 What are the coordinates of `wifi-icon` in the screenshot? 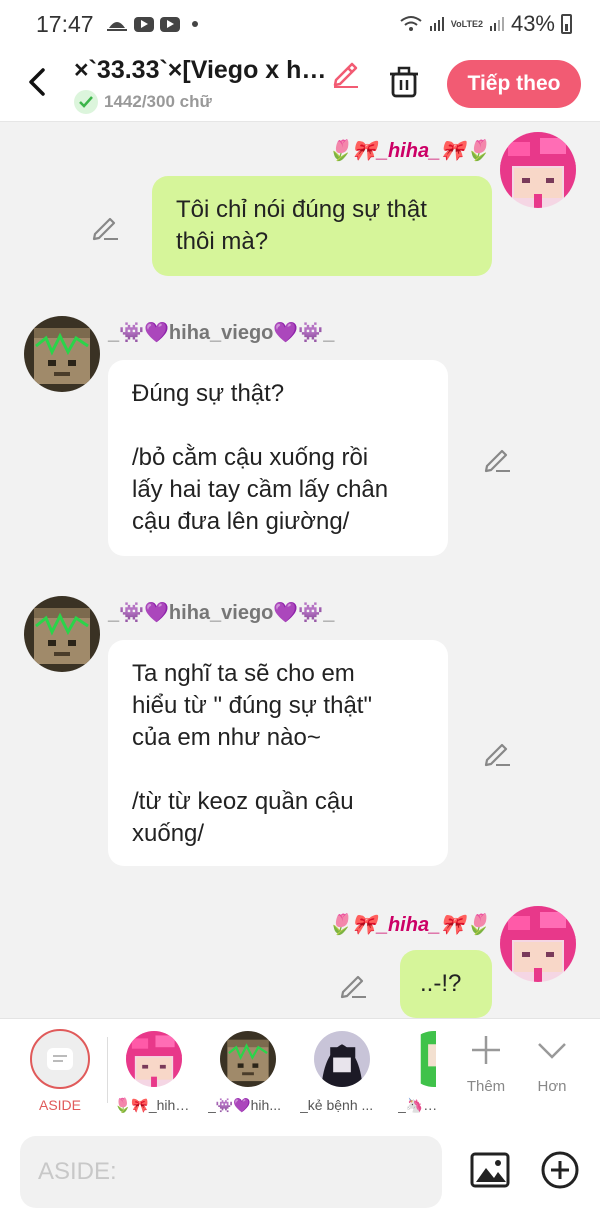 It's located at (411, 23).